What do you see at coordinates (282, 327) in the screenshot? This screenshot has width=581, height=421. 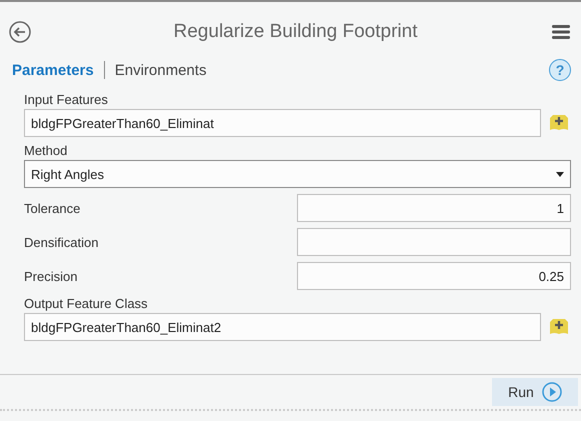 I see `input-field: bldgFPGreaterThan60_Eliminat2` at bounding box center [282, 327].